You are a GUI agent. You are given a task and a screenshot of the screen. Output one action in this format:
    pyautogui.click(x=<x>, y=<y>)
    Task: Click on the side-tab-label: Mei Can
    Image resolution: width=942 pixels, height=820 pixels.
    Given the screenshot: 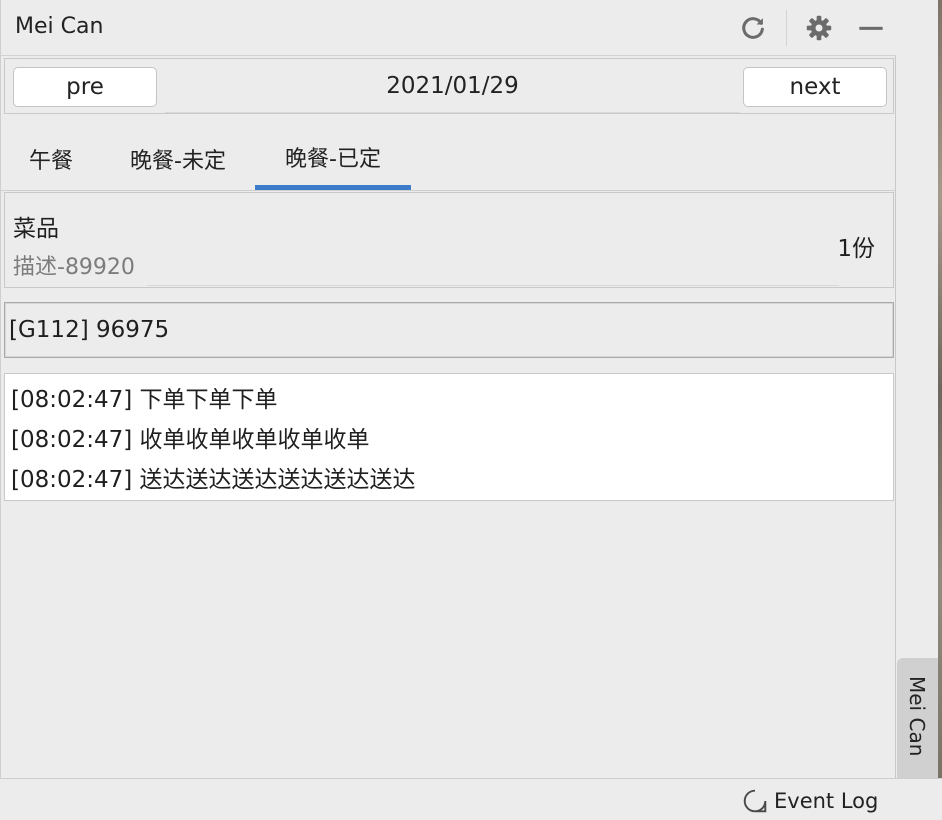 What is the action you would take?
    pyautogui.click(x=917, y=716)
    